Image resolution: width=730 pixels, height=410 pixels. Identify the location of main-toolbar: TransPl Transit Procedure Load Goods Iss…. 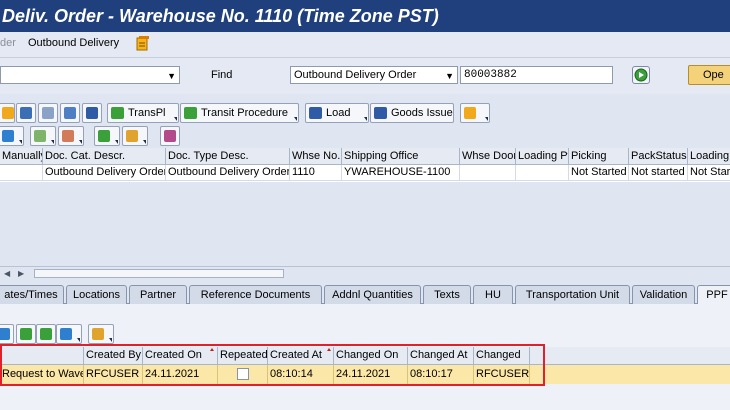
(365, 114).